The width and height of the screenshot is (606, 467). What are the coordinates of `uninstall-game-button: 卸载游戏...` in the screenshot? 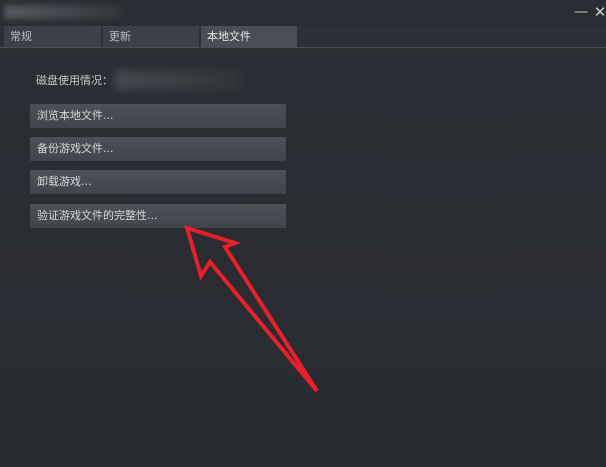 It's located at (158, 182).